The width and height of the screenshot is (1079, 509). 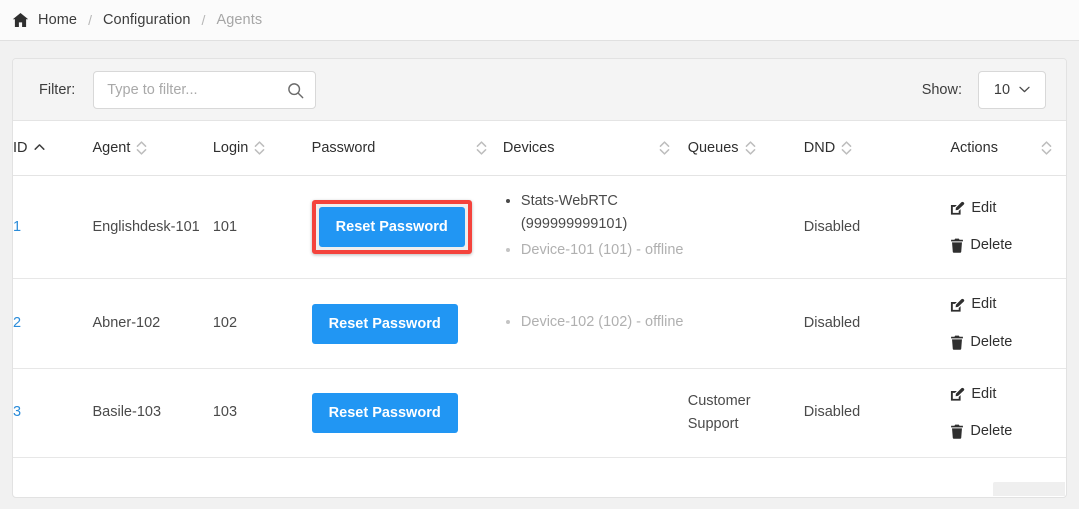 What do you see at coordinates (1002, 89) in the screenshot?
I see `page-size-value: 10` at bounding box center [1002, 89].